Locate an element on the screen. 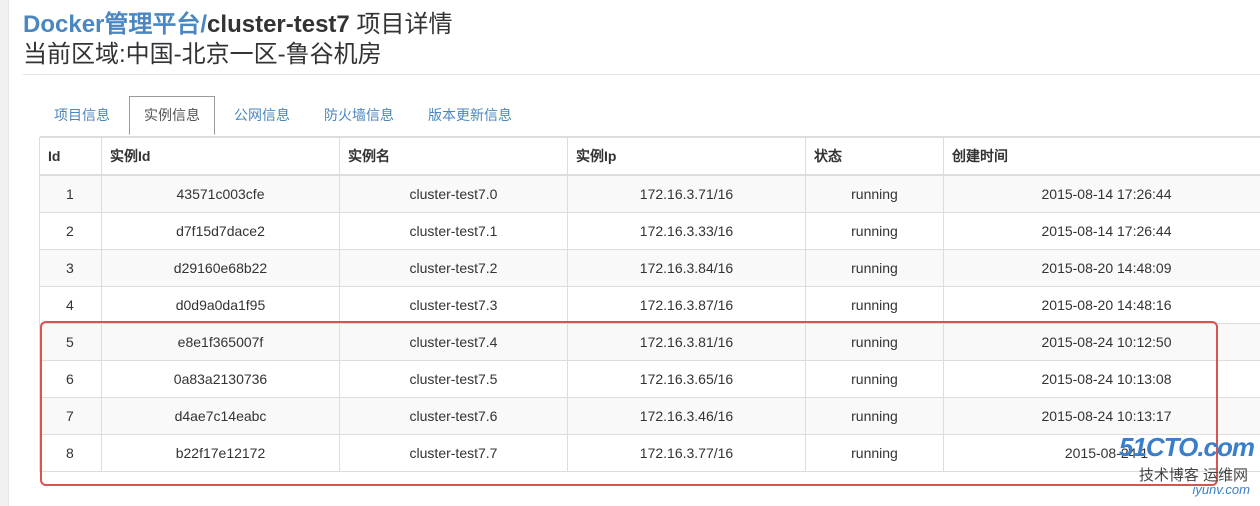 This screenshot has height=506, width=1260. cell-instance-id: d7f15d7dace2 is located at coordinates (220, 231).